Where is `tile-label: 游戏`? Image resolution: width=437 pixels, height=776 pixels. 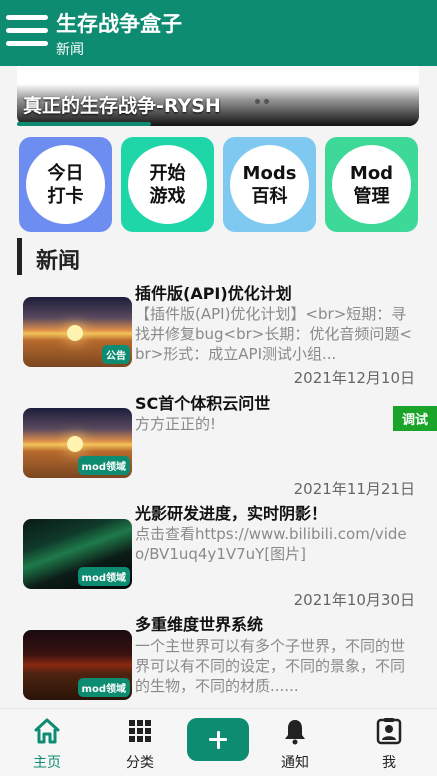
tile-label: 游戏 is located at coordinates (167, 196).